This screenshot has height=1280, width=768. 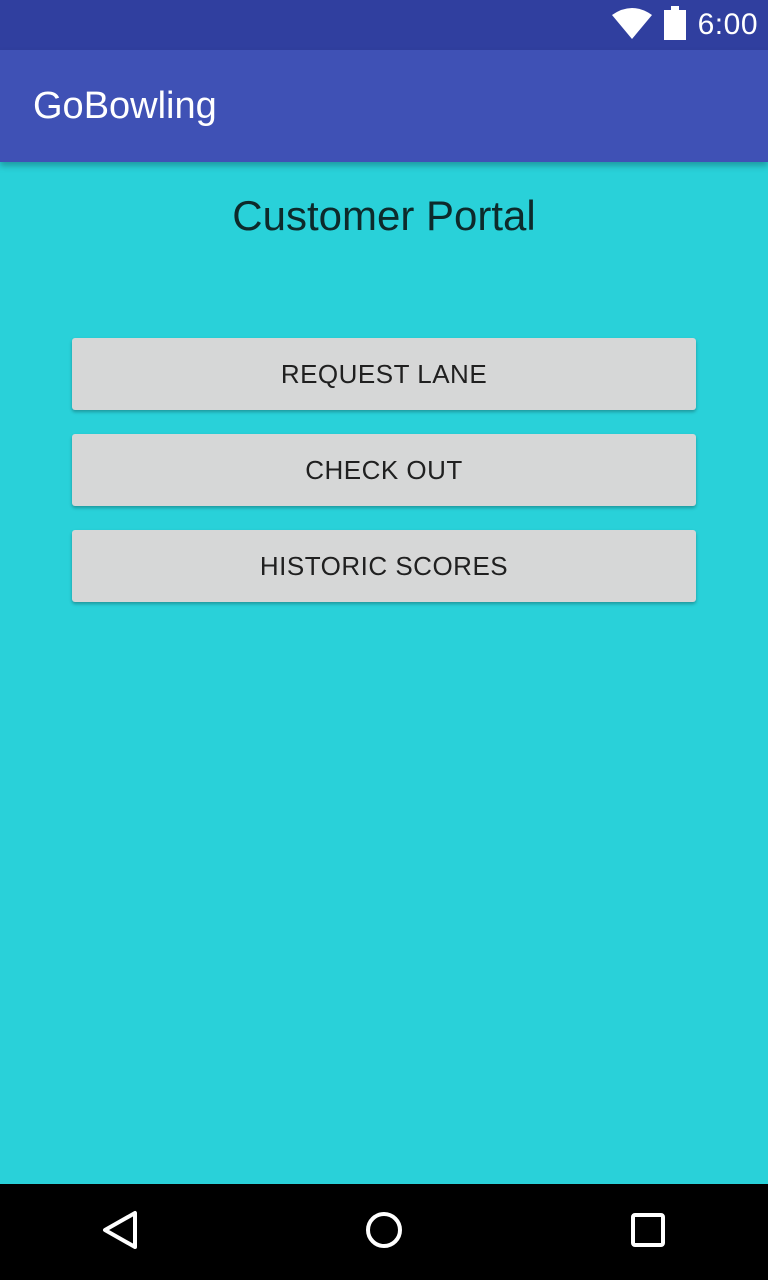 I want to click on home-button, so click(x=384, y=1232).